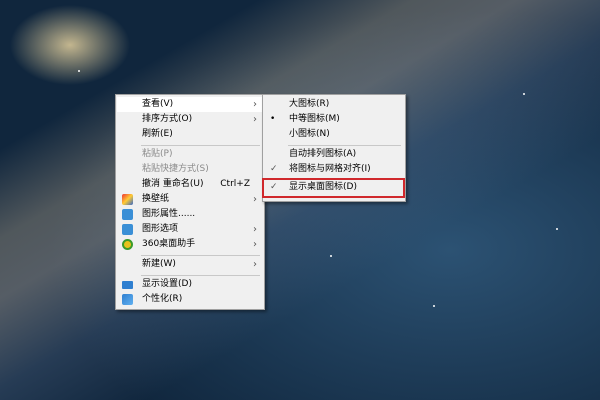 The image size is (600, 400). What do you see at coordinates (127, 285) in the screenshot?
I see `display-icon` at bounding box center [127, 285].